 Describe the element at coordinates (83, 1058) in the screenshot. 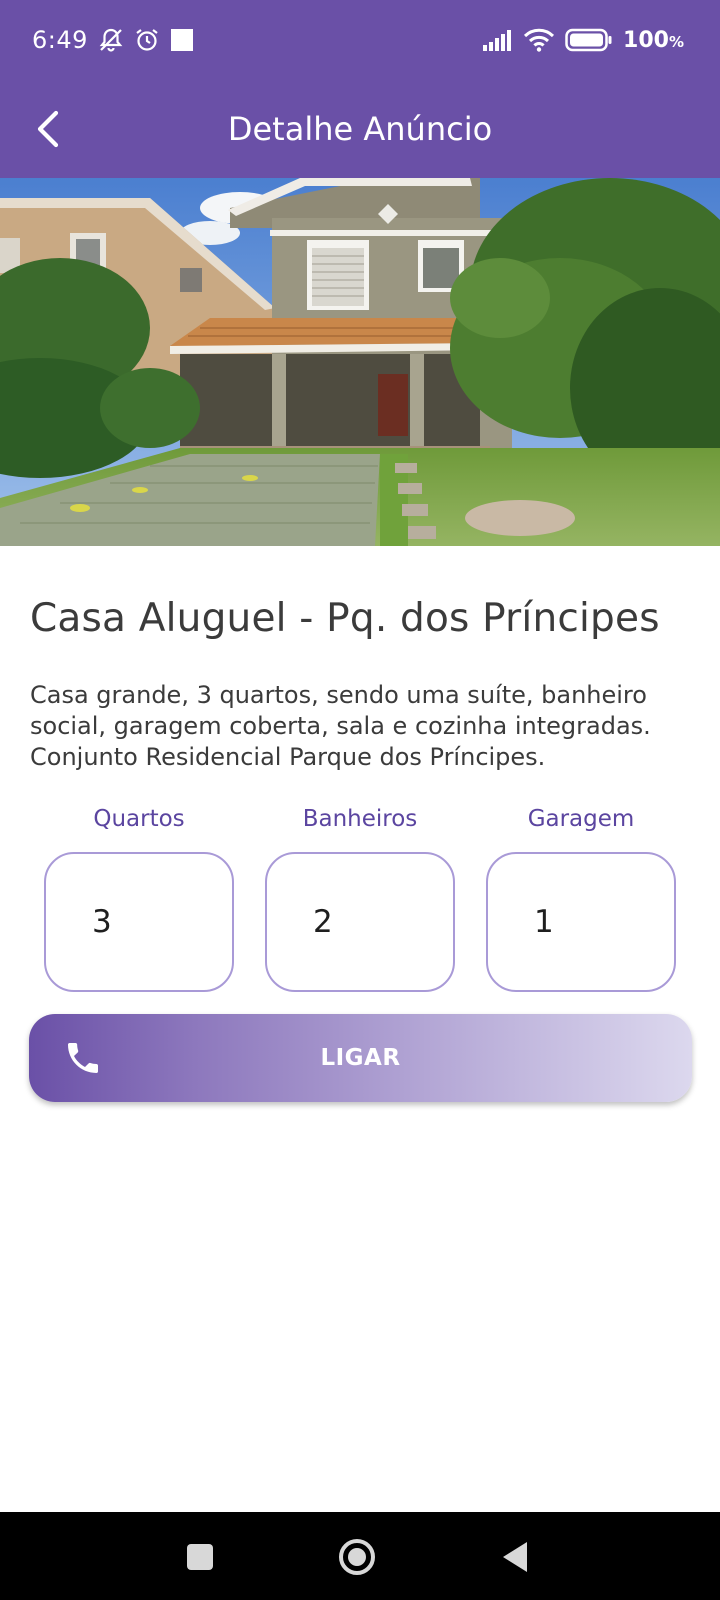

I see `phone-icon` at that location.